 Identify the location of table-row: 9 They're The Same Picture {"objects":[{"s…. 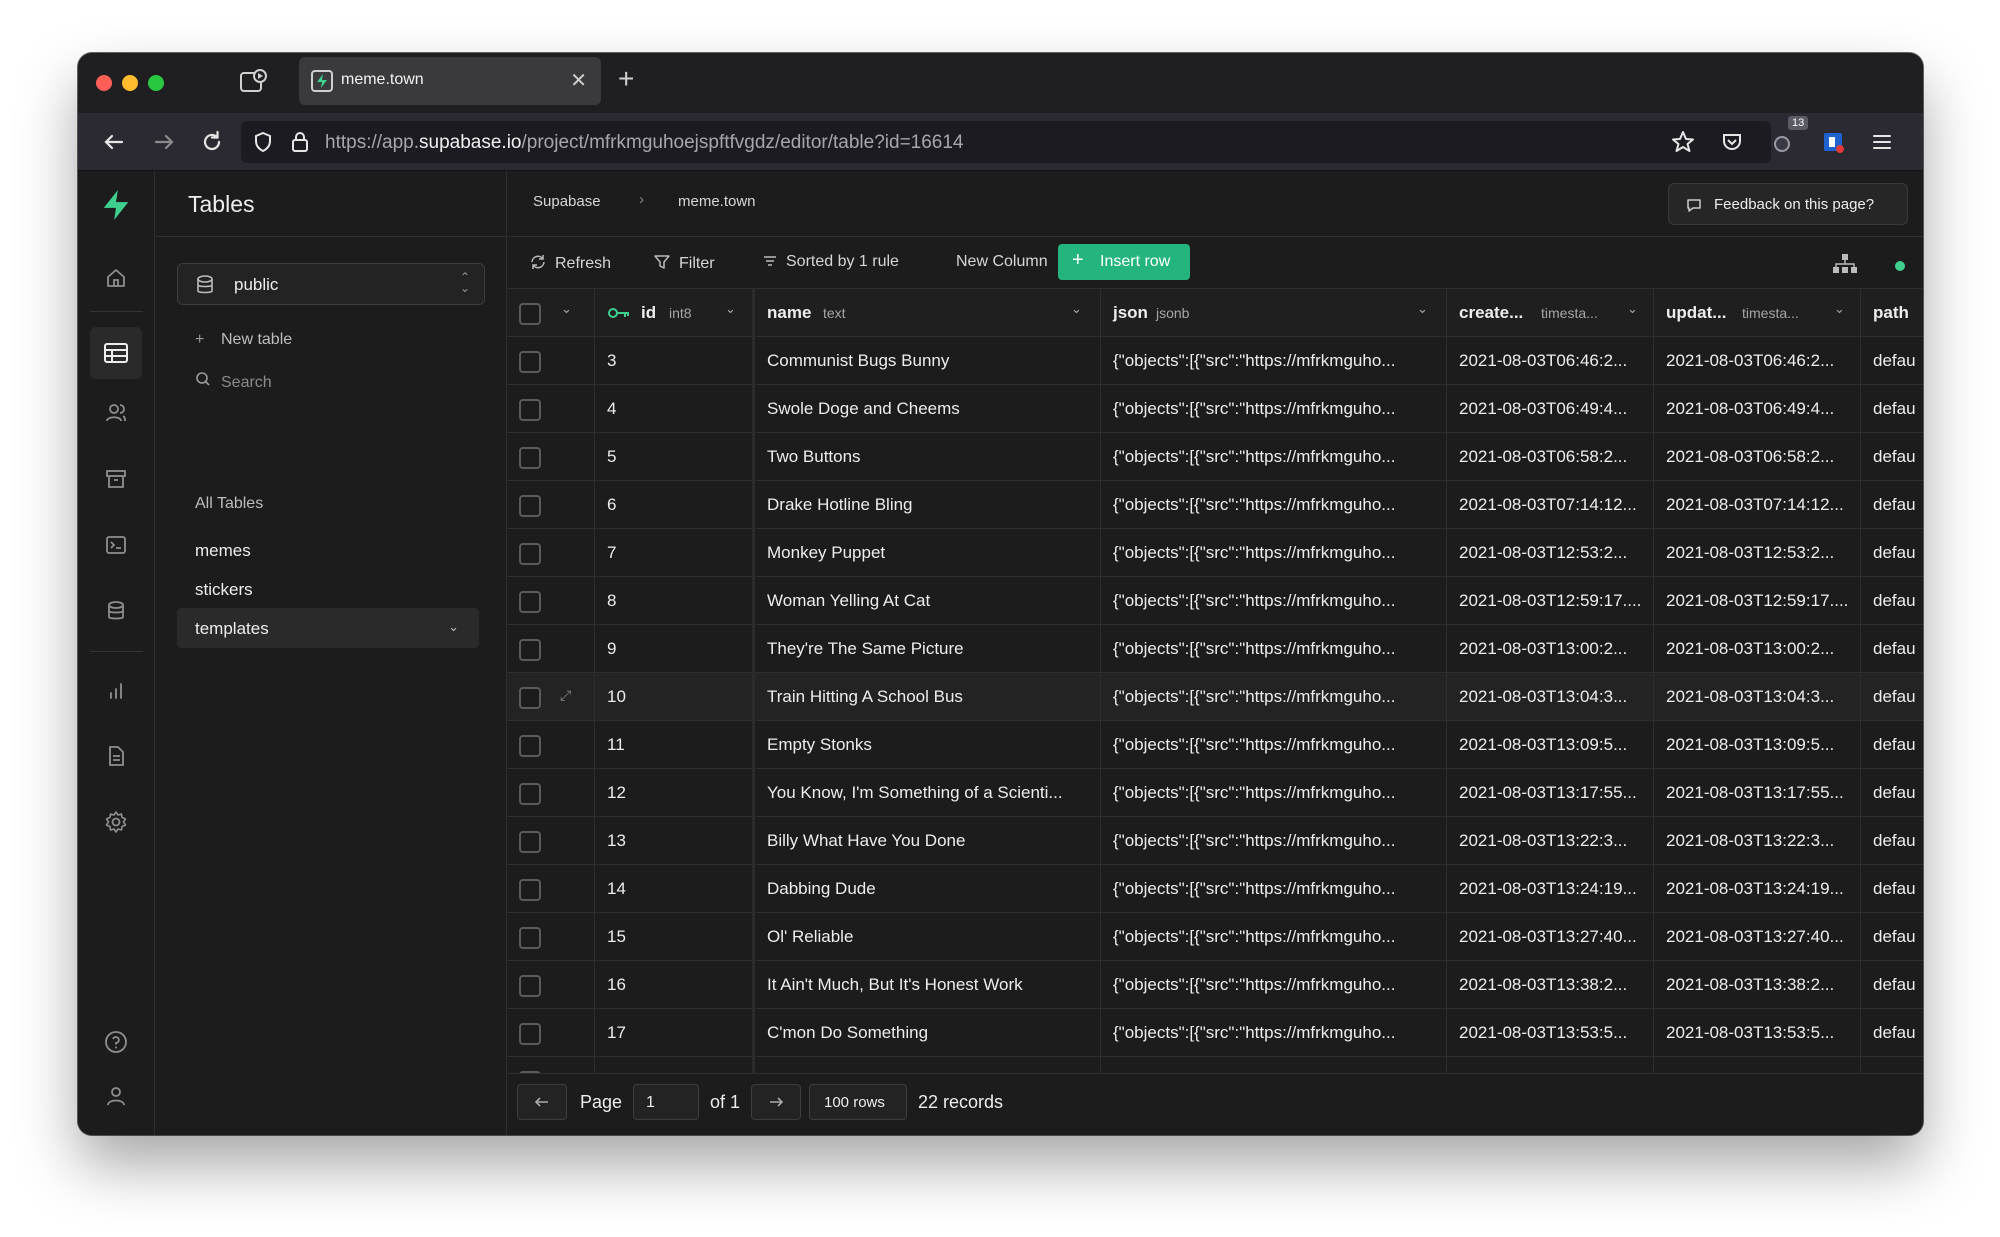
(1215, 649).